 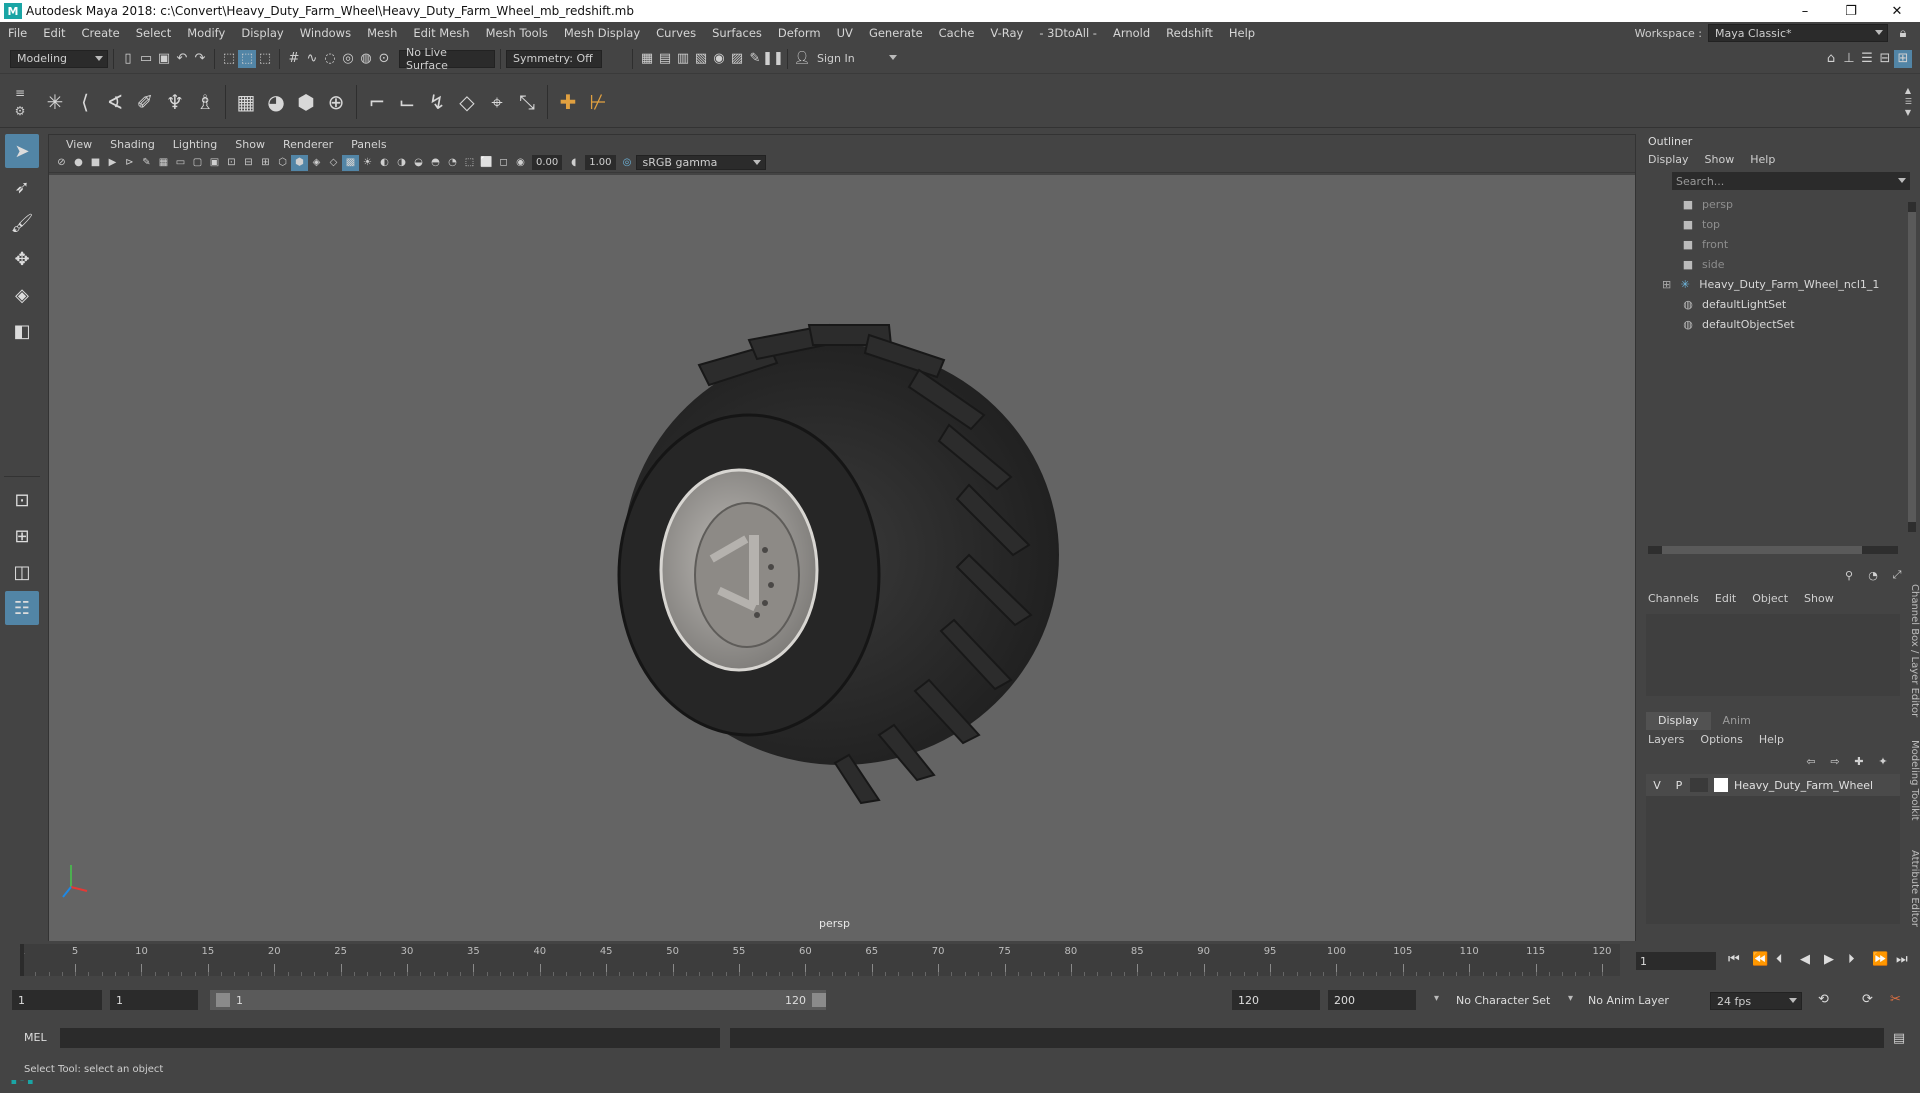 What do you see at coordinates (1760, 959) in the screenshot?
I see `step-back-key-icon: ⏪` at bounding box center [1760, 959].